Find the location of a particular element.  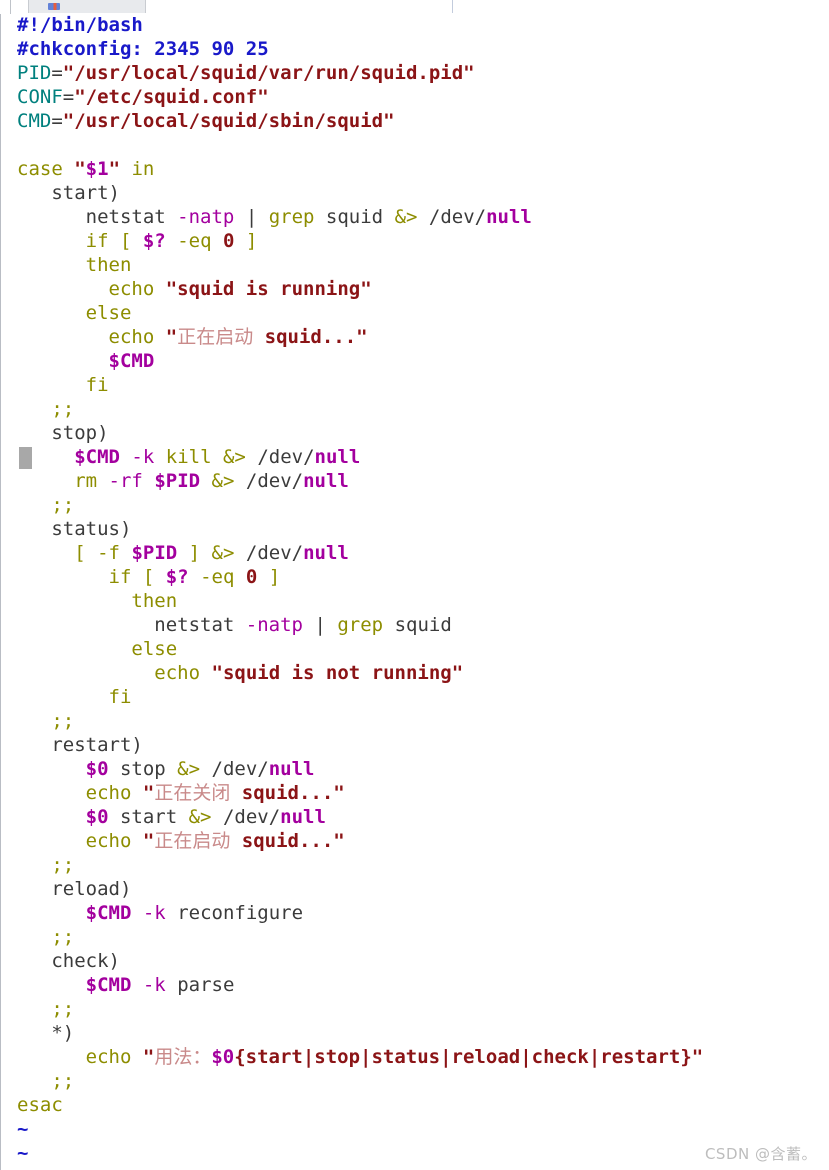

code-line: case "$1" in is located at coordinates (360, 169).